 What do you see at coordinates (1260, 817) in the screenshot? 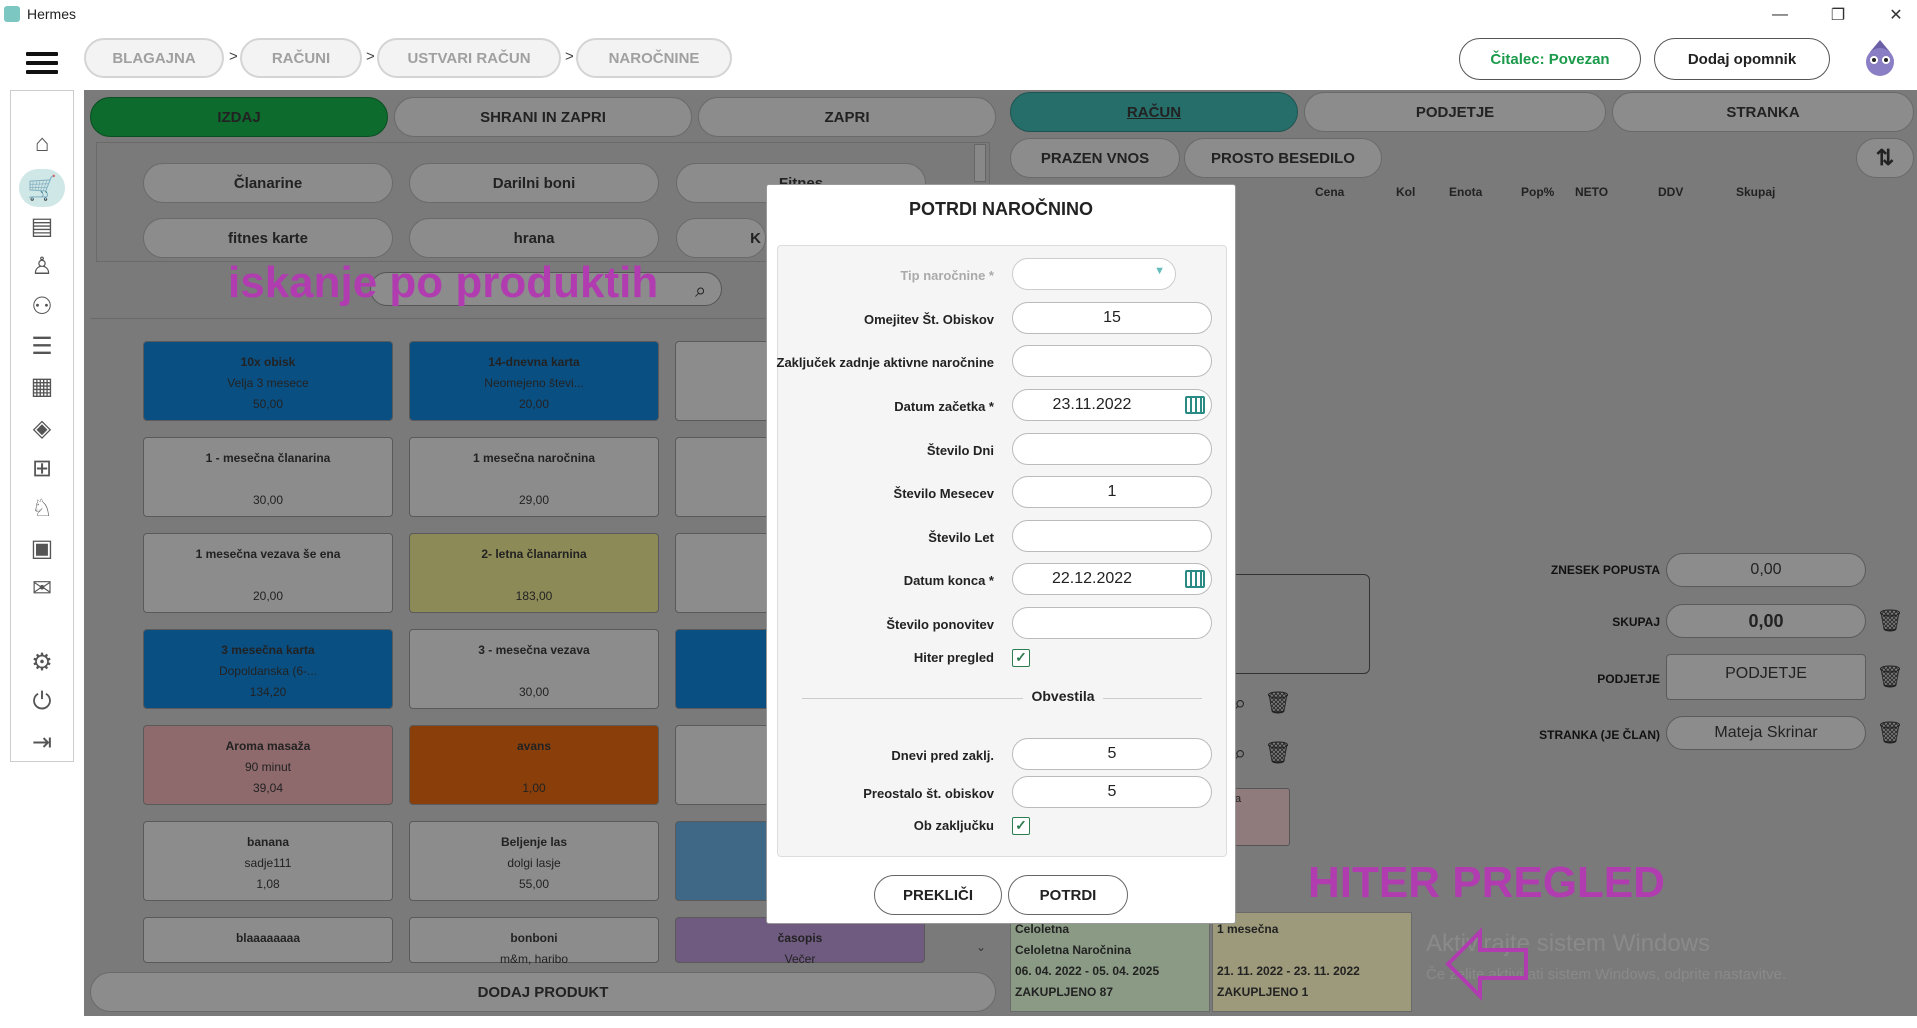
I see `fragment-tile: a` at bounding box center [1260, 817].